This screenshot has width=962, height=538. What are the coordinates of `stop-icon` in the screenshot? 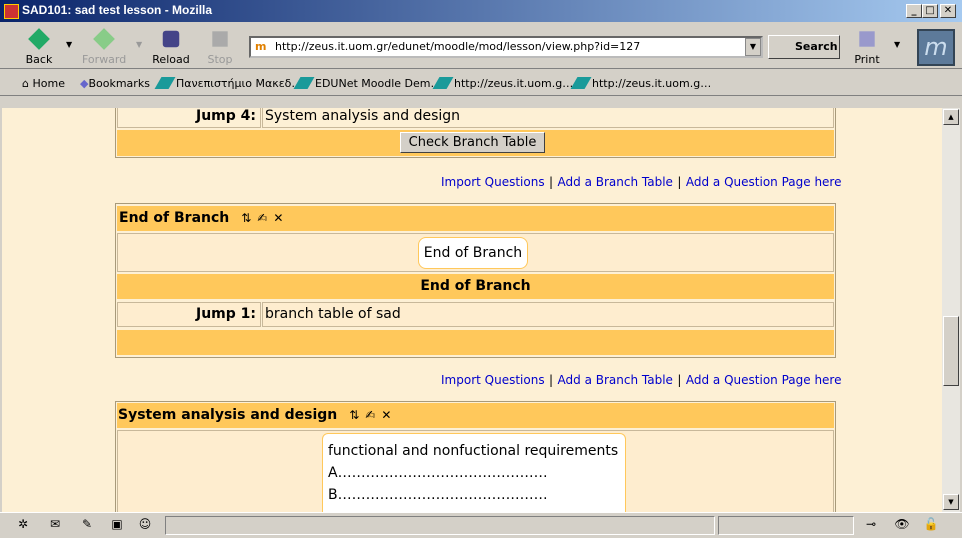 It's located at (220, 39).